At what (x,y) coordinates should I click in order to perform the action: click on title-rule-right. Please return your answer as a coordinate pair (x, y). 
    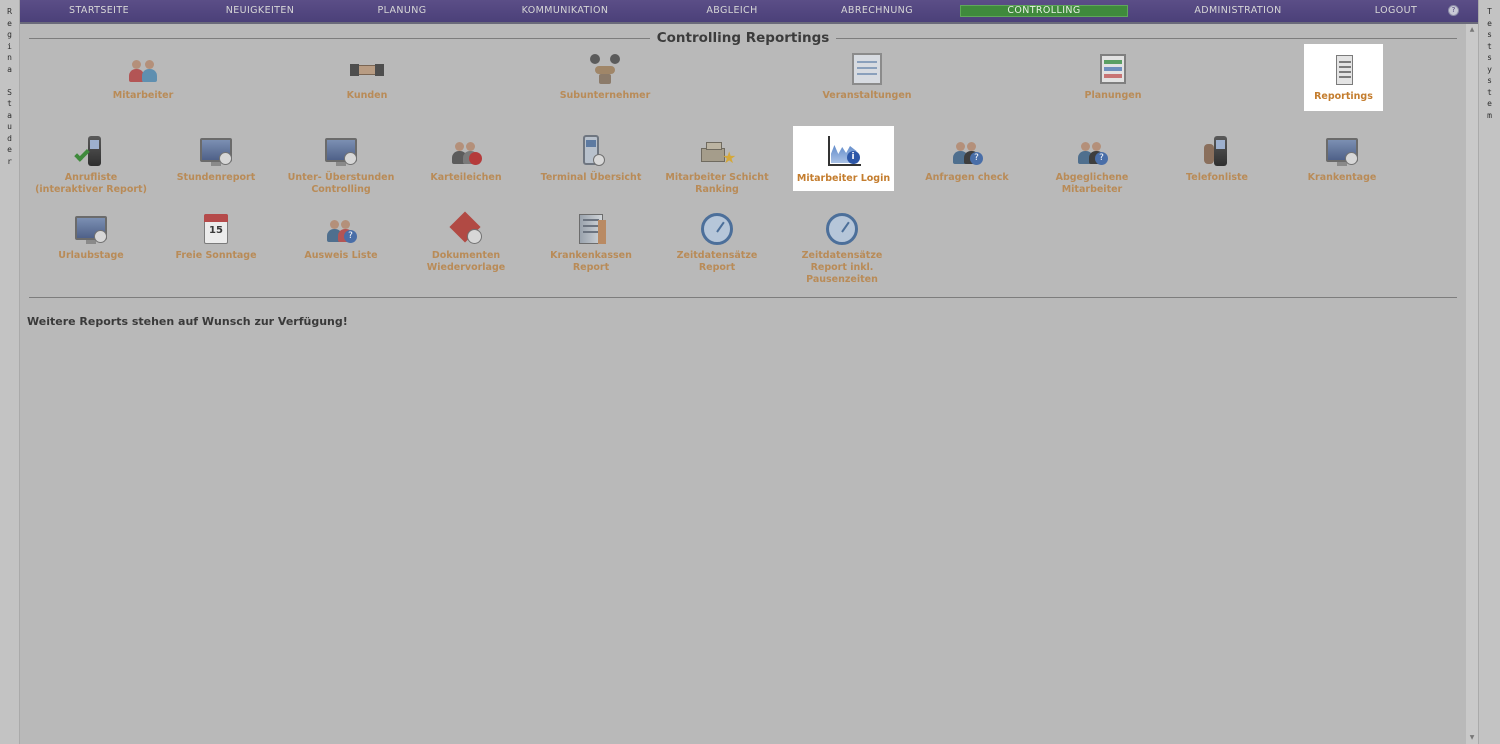
    Looking at the image, I should click on (1146, 38).